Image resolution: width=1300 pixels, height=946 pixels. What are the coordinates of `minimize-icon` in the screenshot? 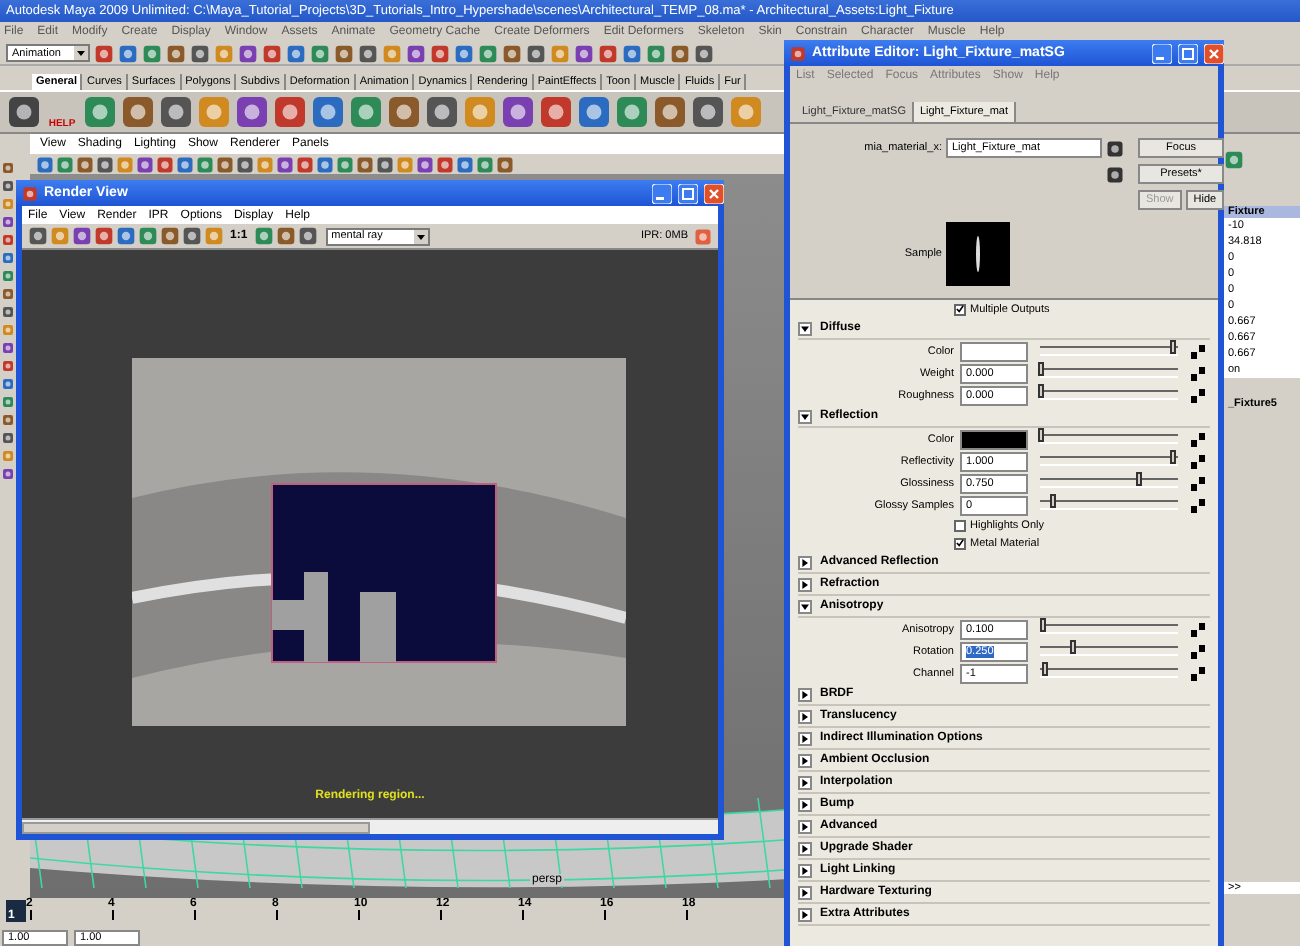 It's located at (662, 193).